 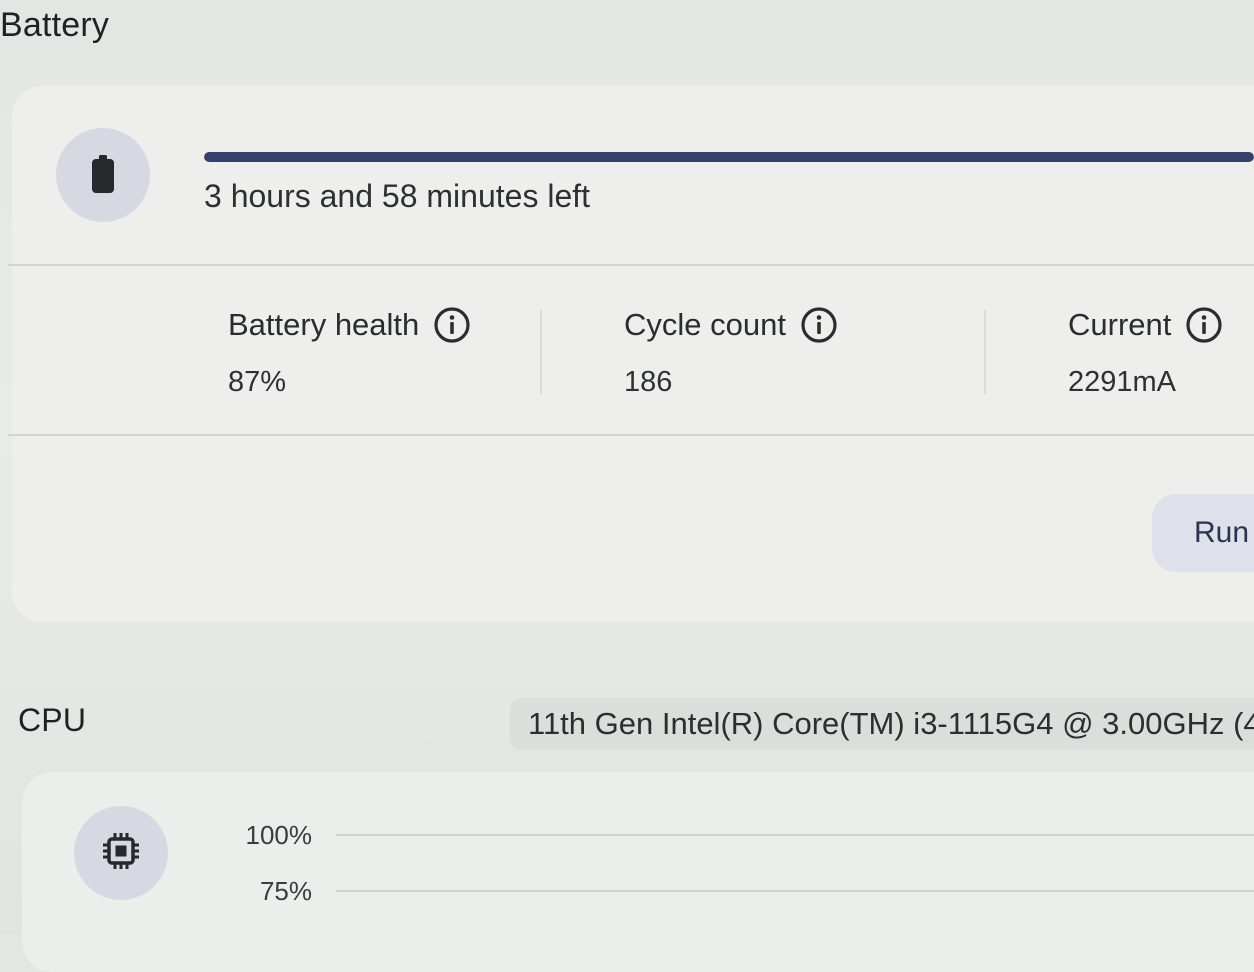 I want to click on battery-charge-bar, so click(x=729, y=157).